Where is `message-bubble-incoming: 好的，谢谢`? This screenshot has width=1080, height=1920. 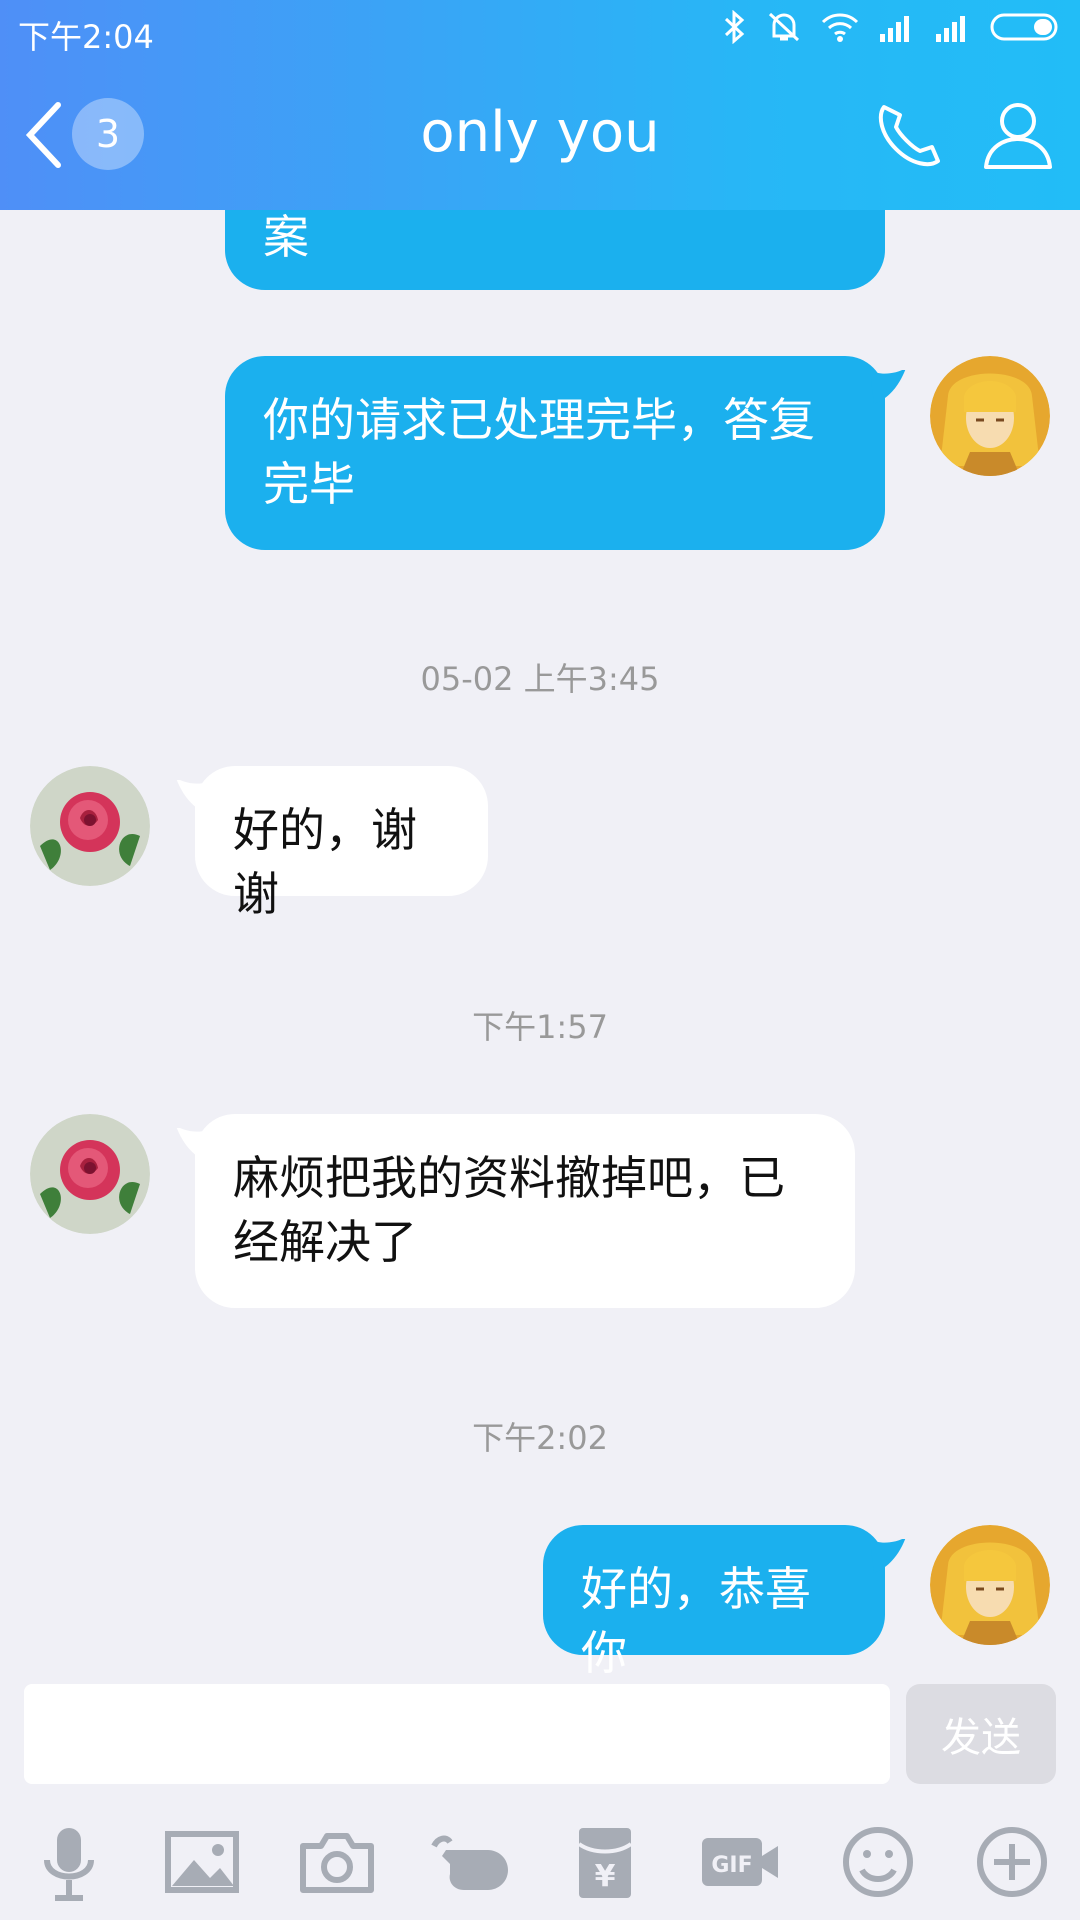 message-bubble-incoming: 好的，谢谢 is located at coordinates (341, 843).